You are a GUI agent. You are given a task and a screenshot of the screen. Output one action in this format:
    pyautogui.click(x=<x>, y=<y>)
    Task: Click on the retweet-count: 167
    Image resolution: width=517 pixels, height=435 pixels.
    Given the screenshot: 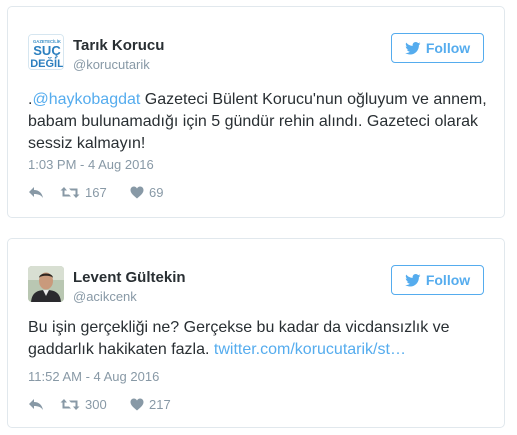 What is the action you would take?
    pyautogui.click(x=96, y=192)
    